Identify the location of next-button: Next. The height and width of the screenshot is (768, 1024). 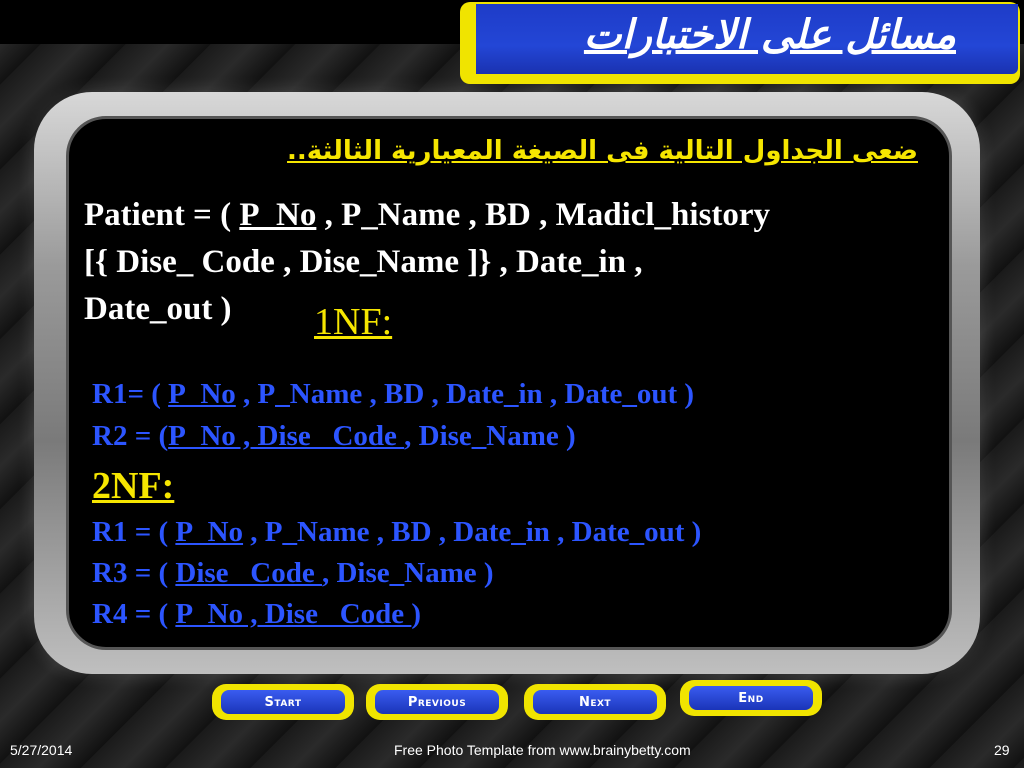
(595, 702).